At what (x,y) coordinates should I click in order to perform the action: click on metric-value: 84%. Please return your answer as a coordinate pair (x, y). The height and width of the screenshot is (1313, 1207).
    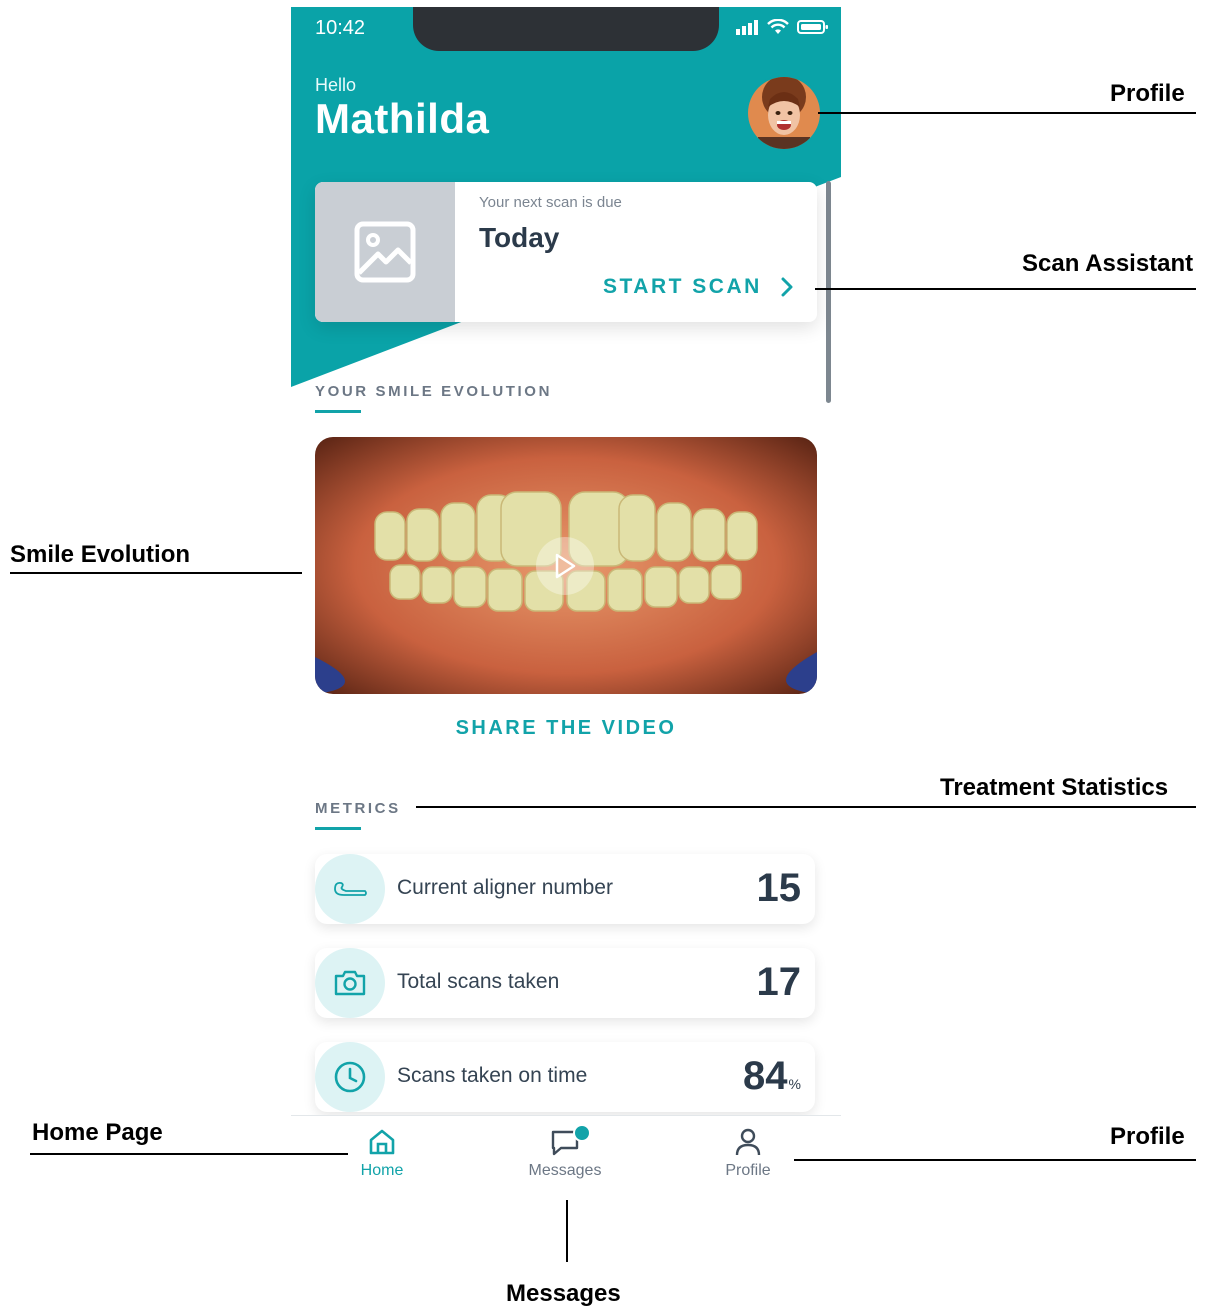
    Looking at the image, I should click on (772, 1076).